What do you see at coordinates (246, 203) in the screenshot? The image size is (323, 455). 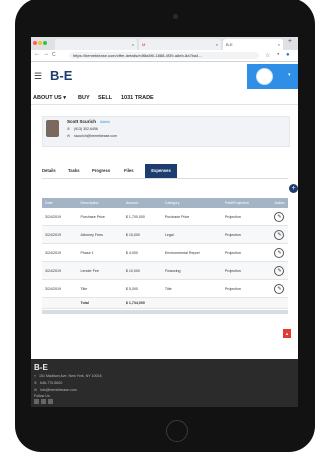 I see `column-header: Paid/Projection` at bounding box center [246, 203].